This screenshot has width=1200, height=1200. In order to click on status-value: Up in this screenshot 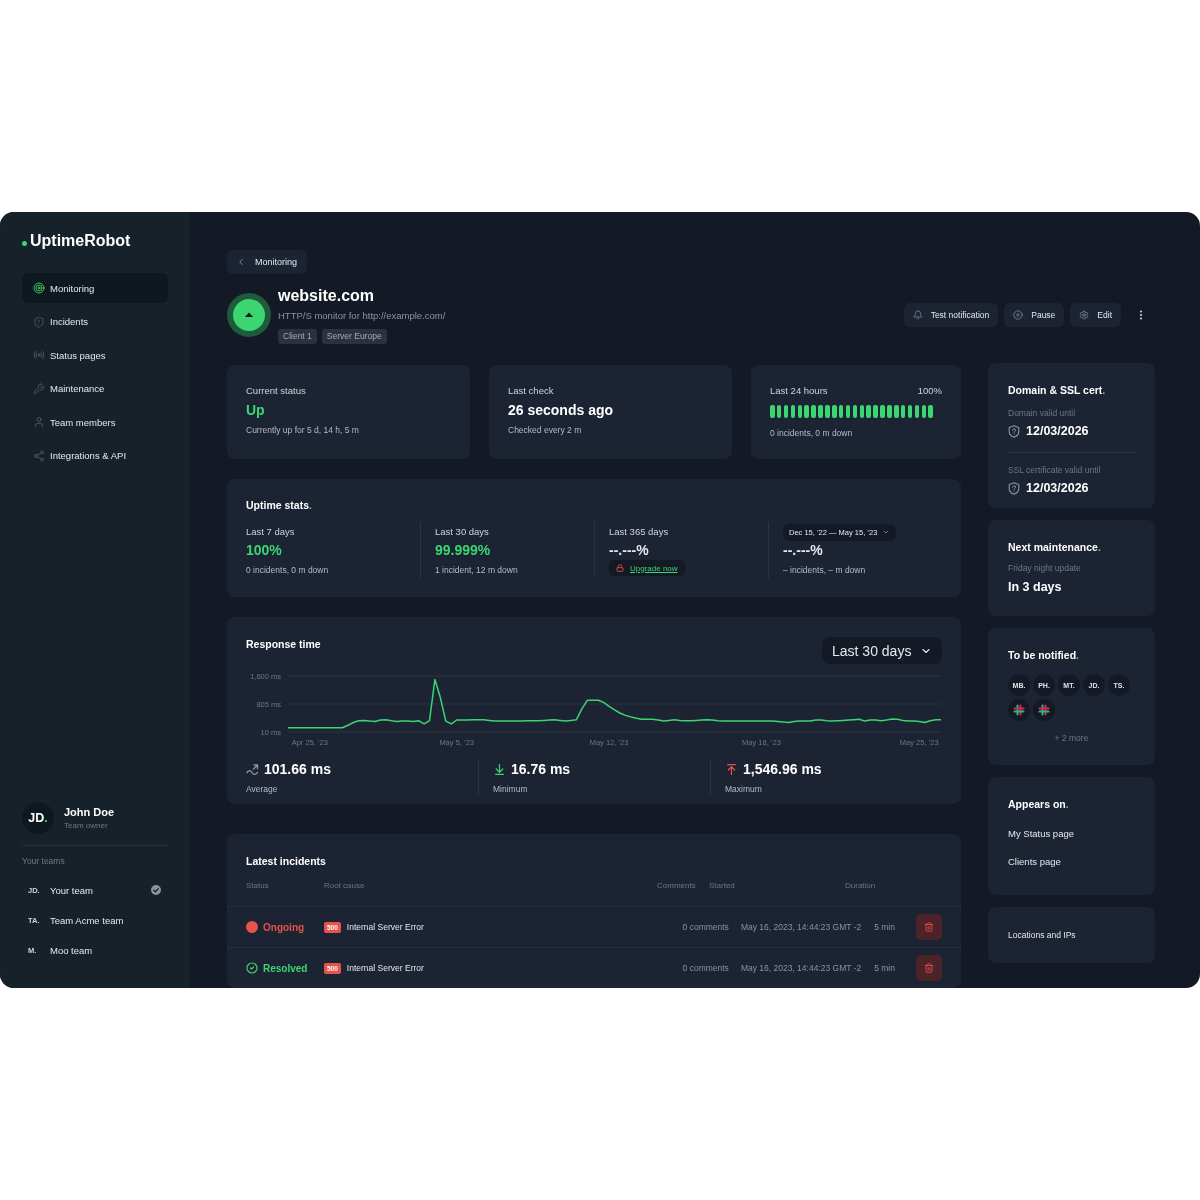, I will do `click(255, 410)`.